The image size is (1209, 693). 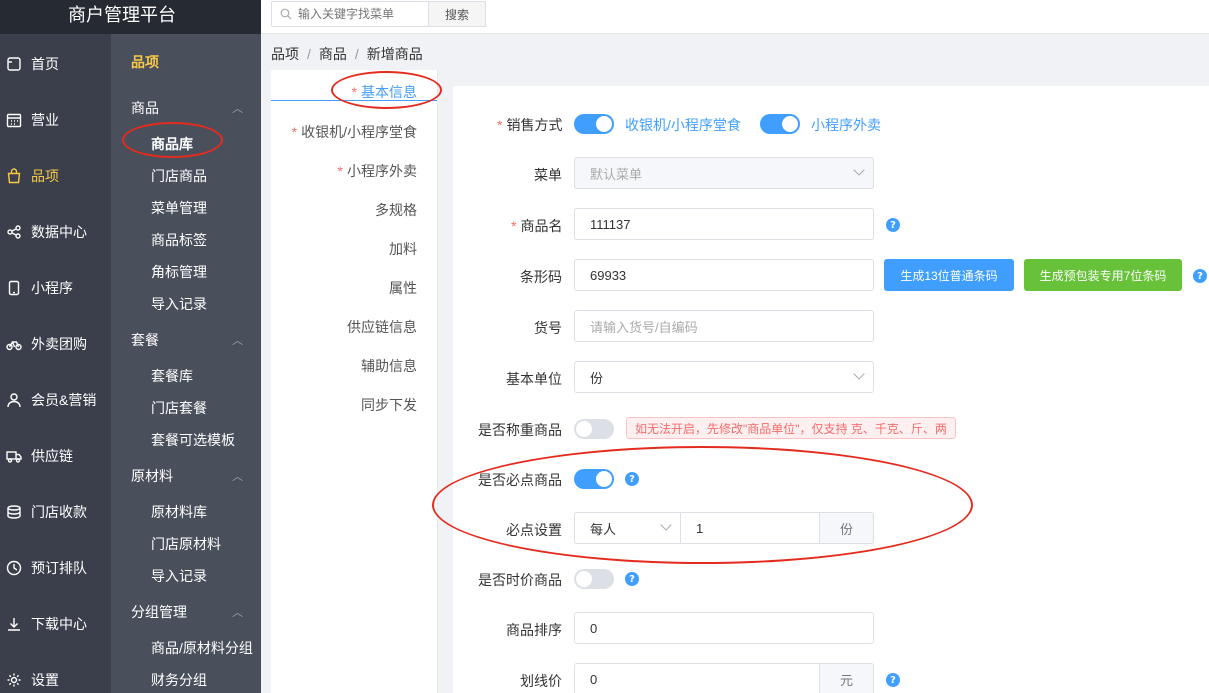 What do you see at coordinates (520, 580) in the screenshot?
I see `time-price-label: 是否时价商品` at bounding box center [520, 580].